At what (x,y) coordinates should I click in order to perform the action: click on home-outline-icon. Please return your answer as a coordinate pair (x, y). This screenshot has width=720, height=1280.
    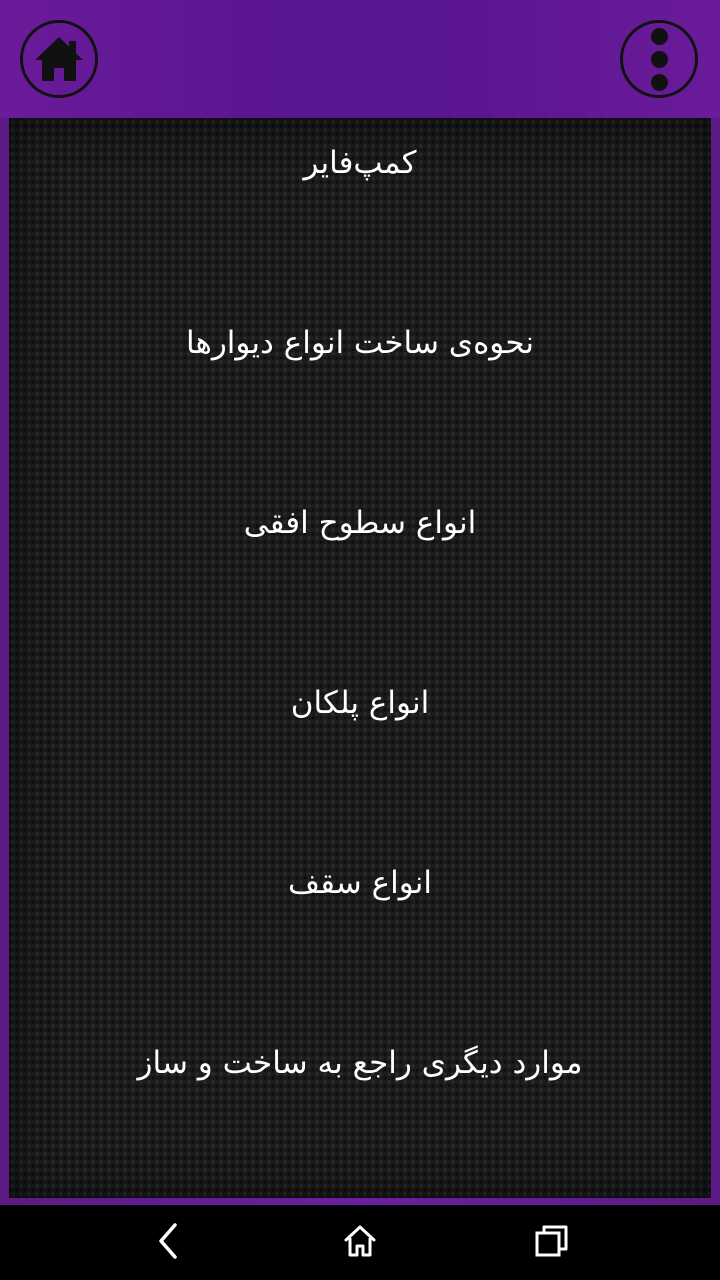
    Looking at the image, I should click on (360, 1241).